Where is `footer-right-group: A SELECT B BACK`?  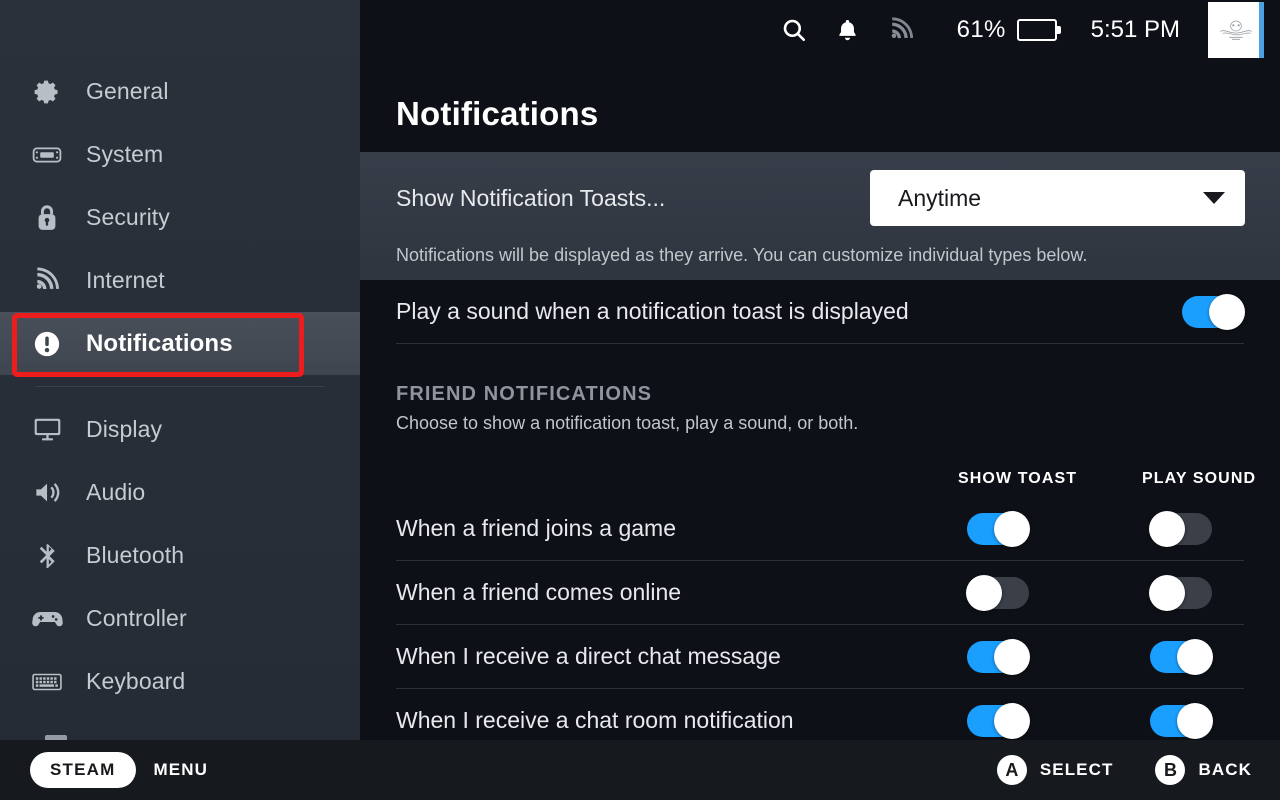
footer-right-group: A SELECT B BACK is located at coordinates (1124, 770).